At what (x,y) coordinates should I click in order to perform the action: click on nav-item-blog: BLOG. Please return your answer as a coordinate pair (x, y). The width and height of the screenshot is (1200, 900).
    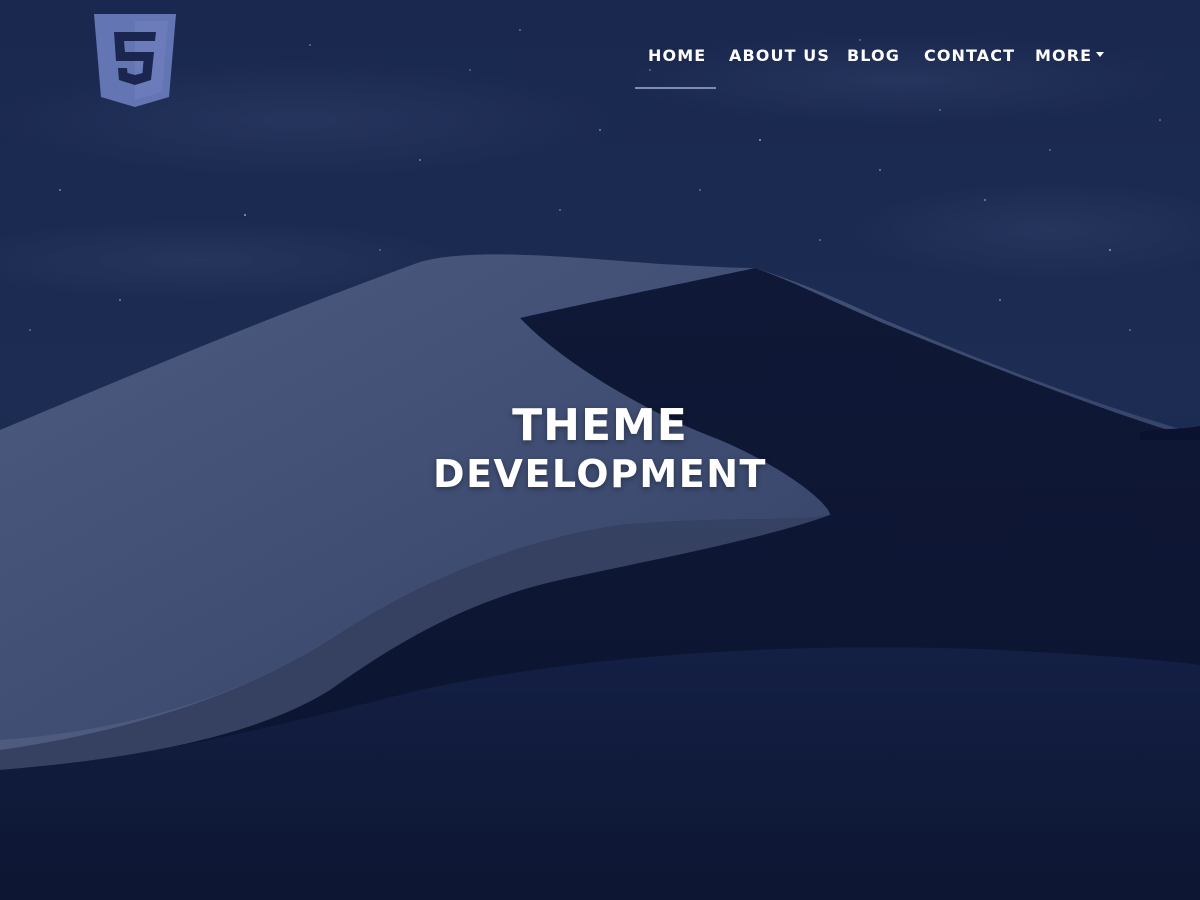
    Looking at the image, I should click on (873, 56).